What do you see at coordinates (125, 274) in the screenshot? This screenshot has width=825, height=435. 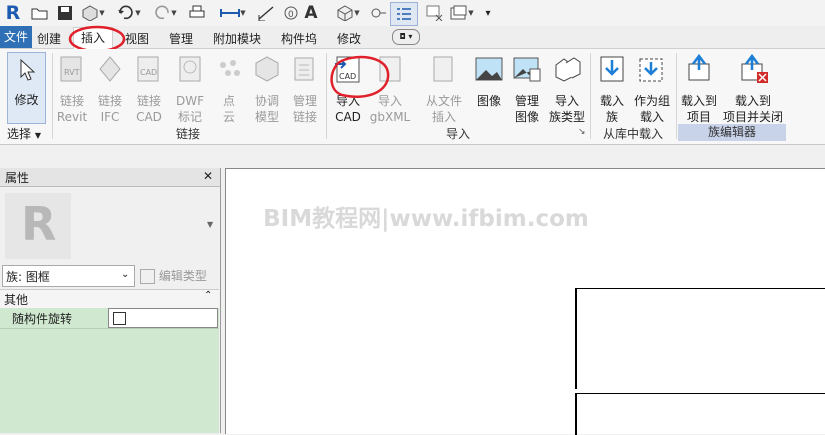 I see `chevron-down-icon: ⌄` at bounding box center [125, 274].